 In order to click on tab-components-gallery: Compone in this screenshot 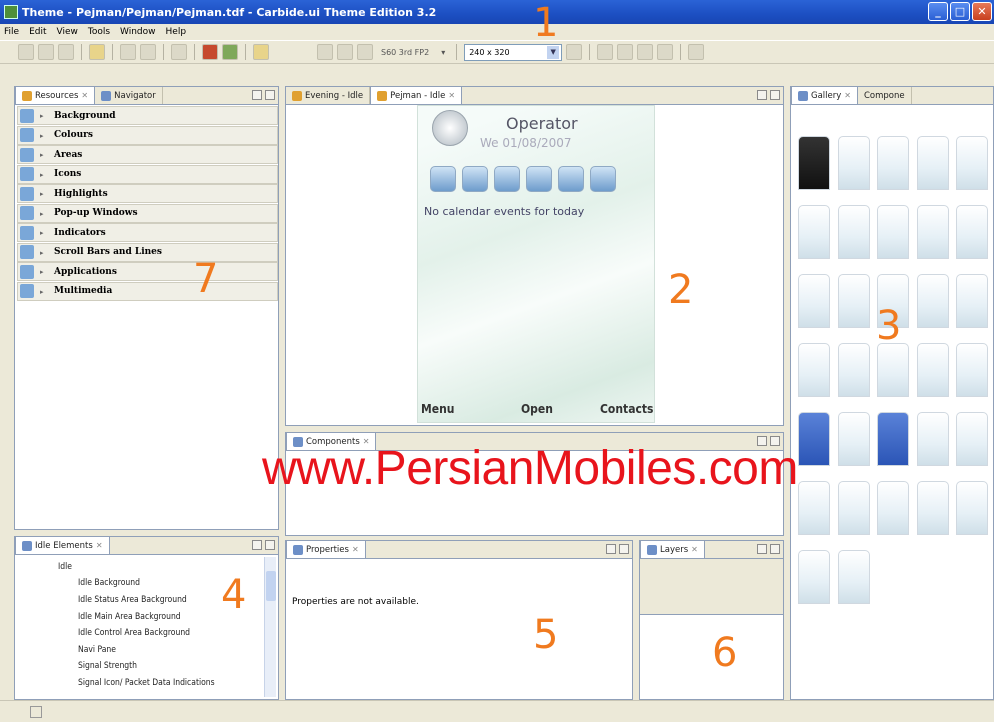, I will do `click(885, 95)`.